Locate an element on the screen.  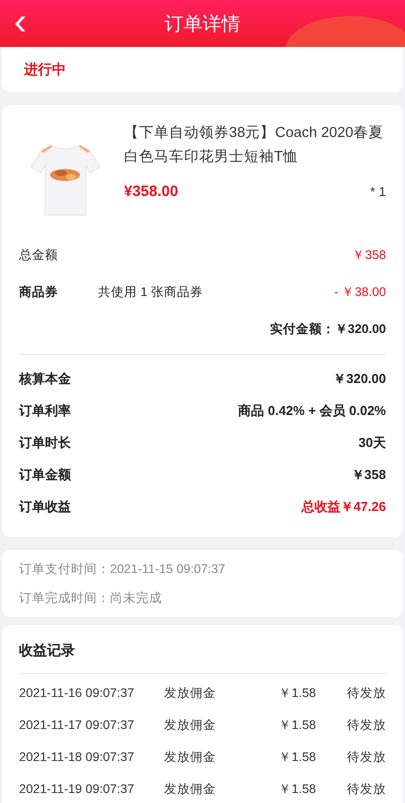
total-value: ￥358 is located at coordinates (369, 255).